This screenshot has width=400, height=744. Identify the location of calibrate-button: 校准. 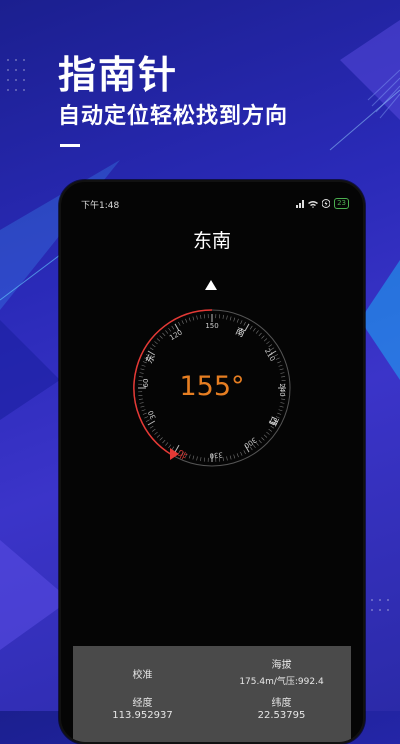
(142, 673).